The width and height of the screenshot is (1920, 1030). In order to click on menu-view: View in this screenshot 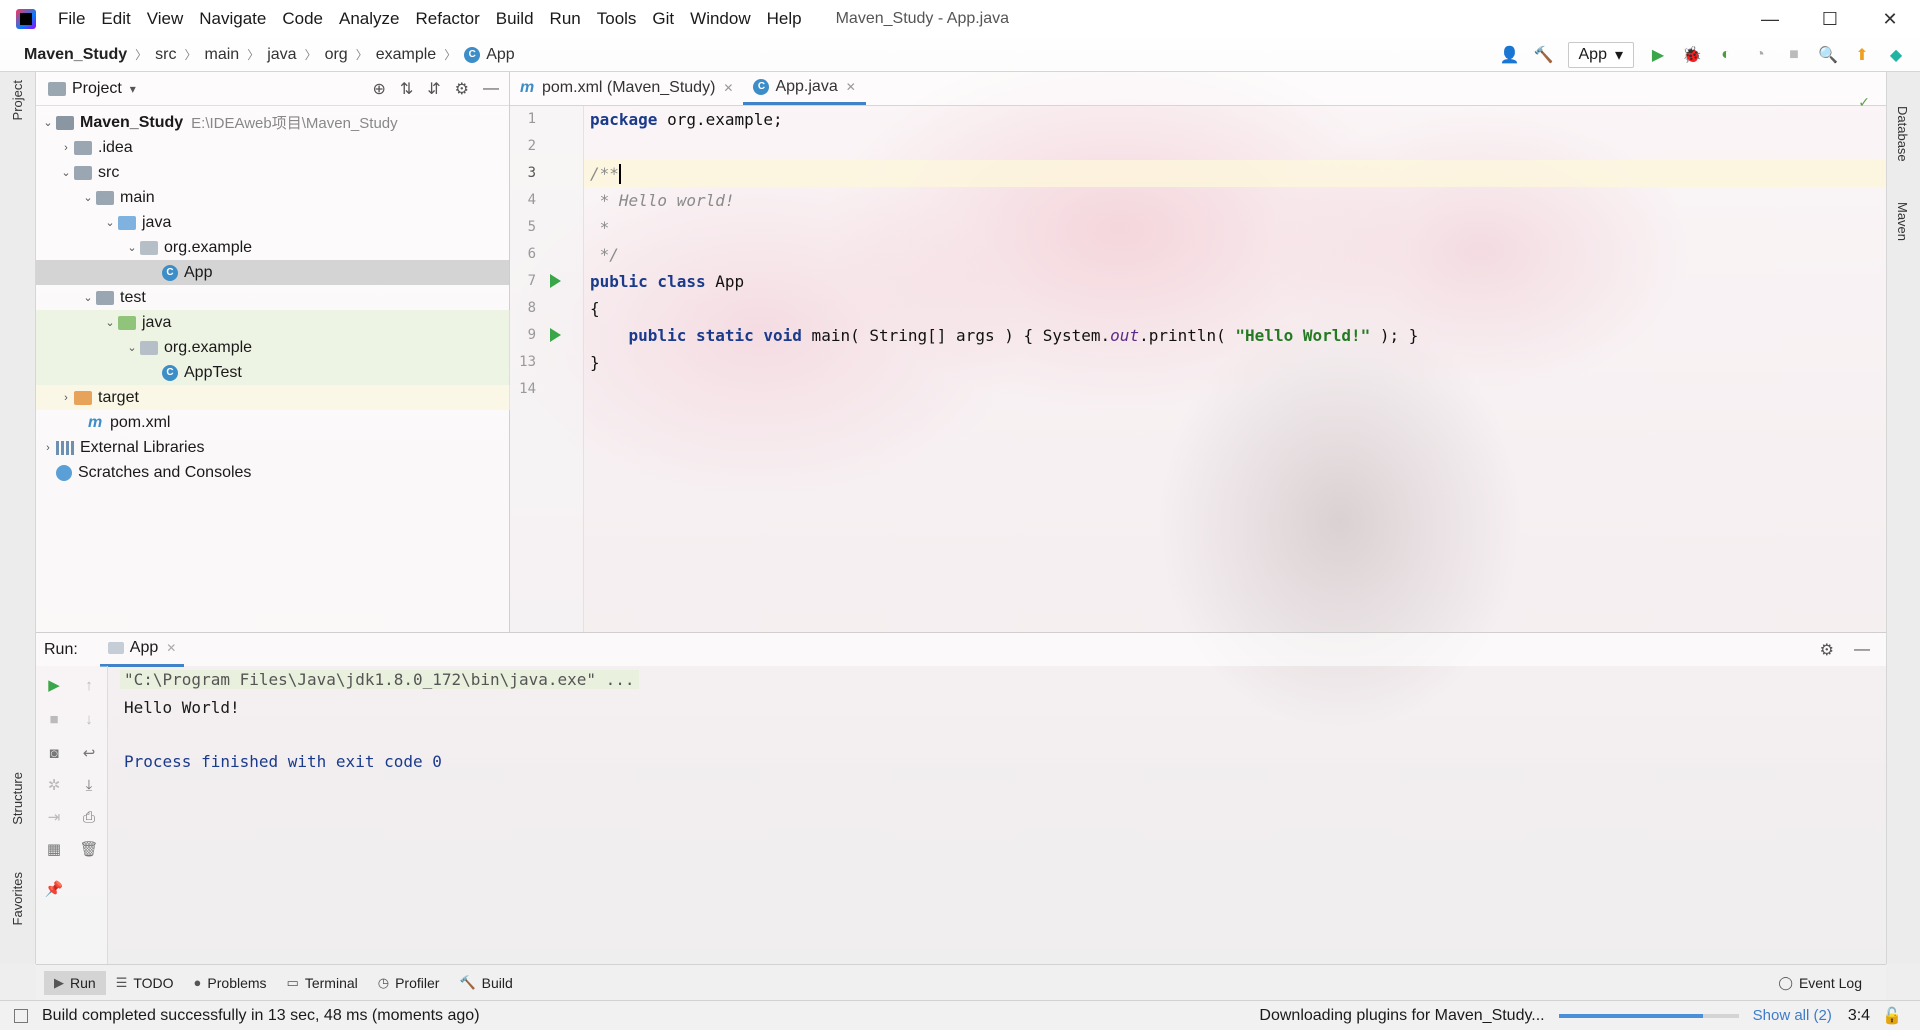, I will do `click(165, 19)`.